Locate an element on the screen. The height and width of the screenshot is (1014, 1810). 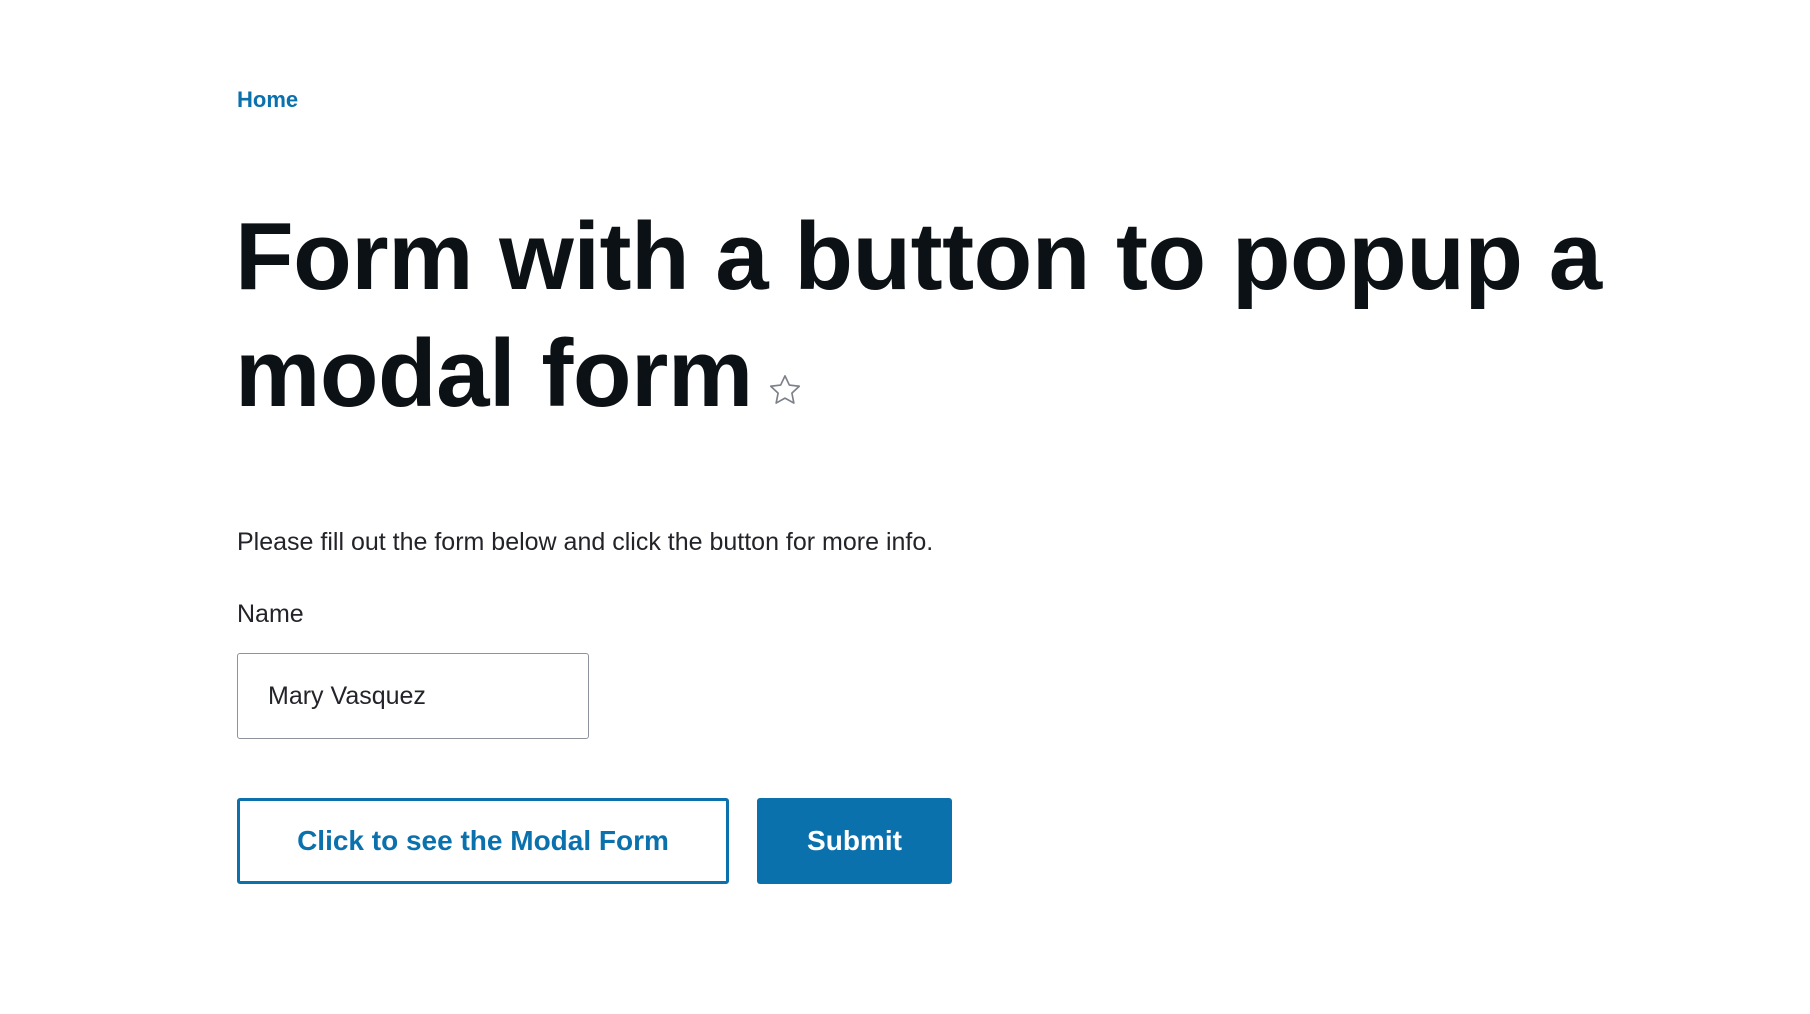
open-modal-form-button: Click to see the Modal Form is located at coordinates (483, 841).